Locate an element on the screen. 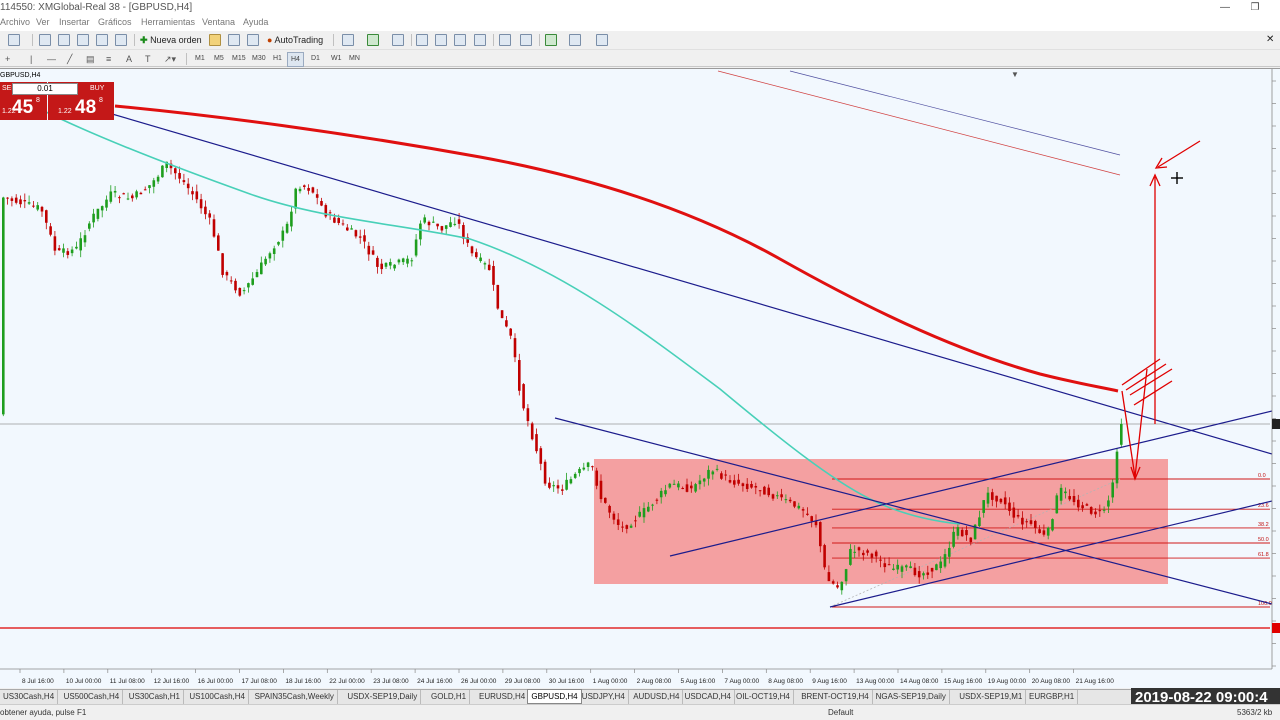 The height and width of the screenshot is (720, 1280). trendline-icon: ╱ is located at coordinates (69, 59).